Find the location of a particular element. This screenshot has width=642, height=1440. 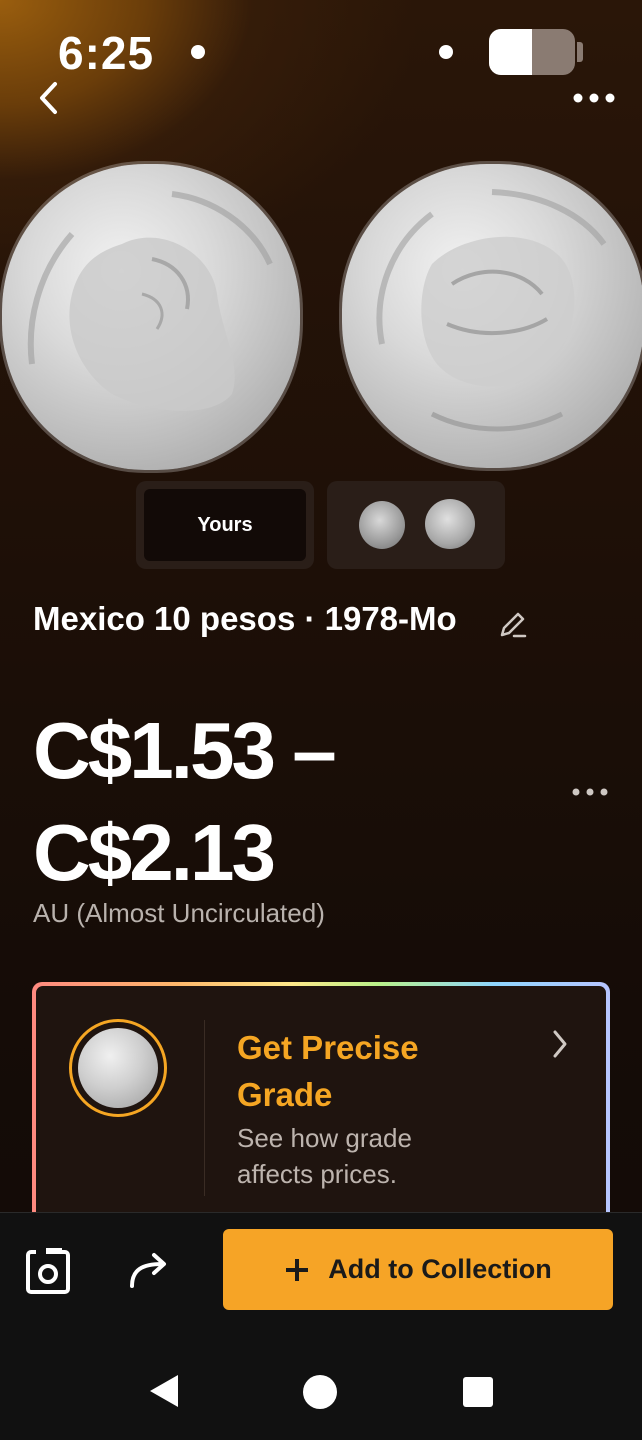

circle-home-icon is located at coordinates (320, 1392).